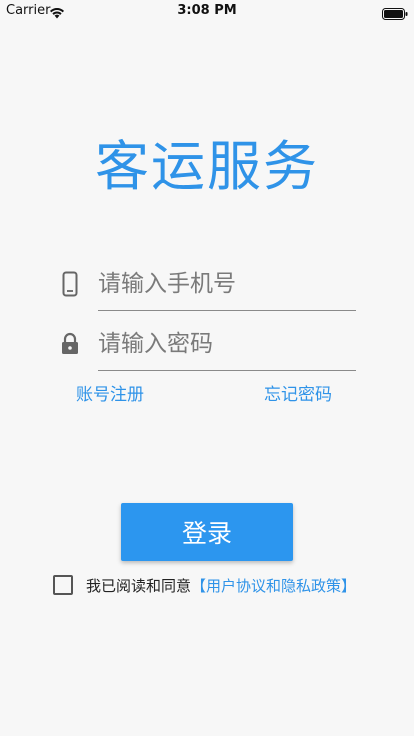  I want to click on phone-input, so click(226, 284).